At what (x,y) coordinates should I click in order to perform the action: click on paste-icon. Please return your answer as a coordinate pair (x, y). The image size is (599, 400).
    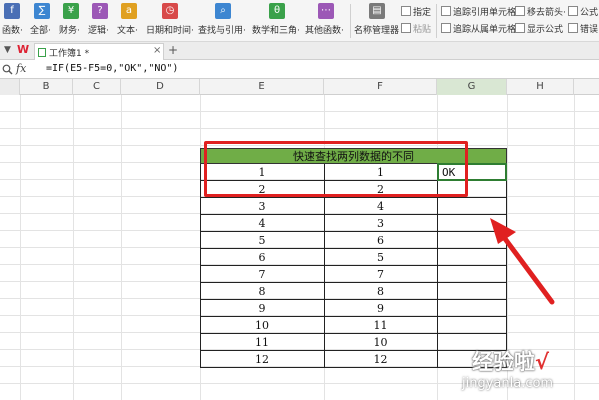
    Looking at the image, I should click on (406, 28).